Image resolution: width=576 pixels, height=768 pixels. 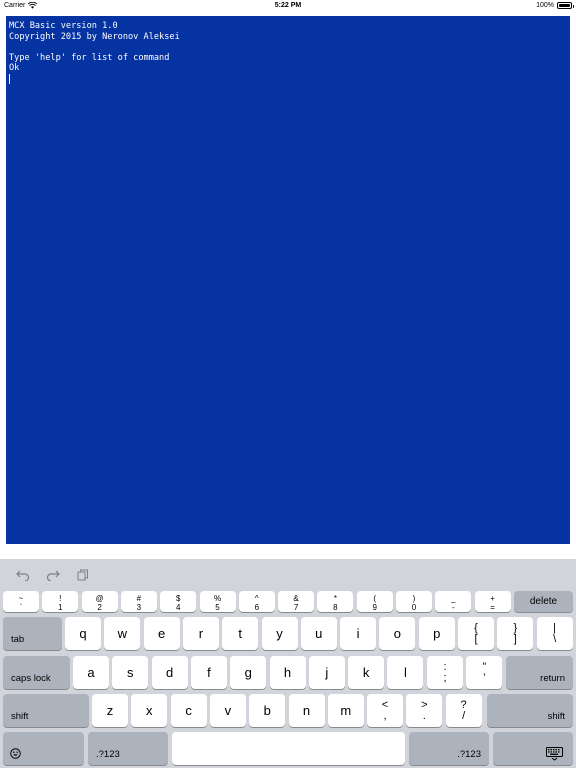 I want to click on key-n: n, so click(x=306, y=710).